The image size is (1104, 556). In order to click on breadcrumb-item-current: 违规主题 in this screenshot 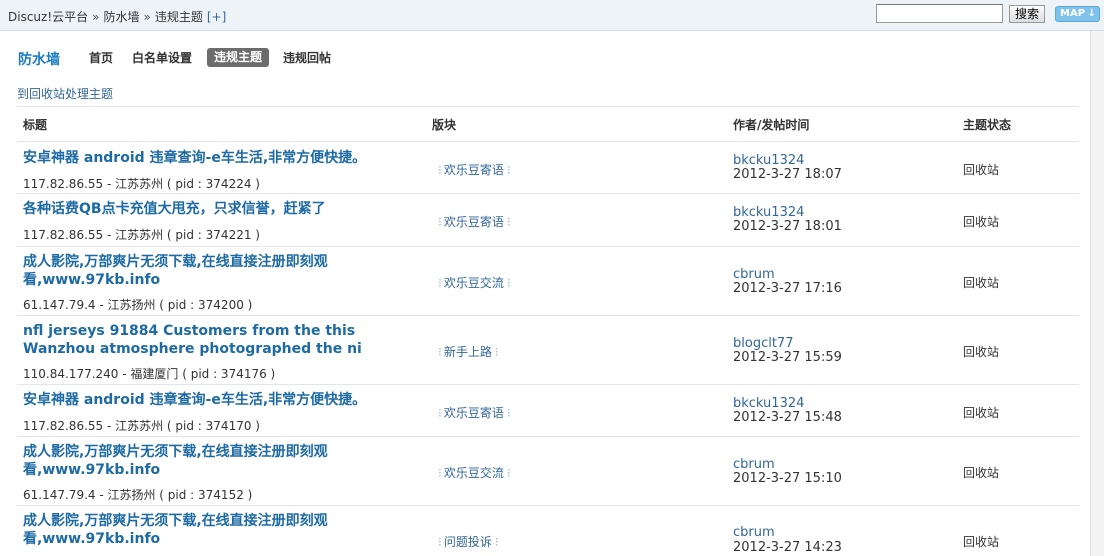, I will do `click(178, 17)`.